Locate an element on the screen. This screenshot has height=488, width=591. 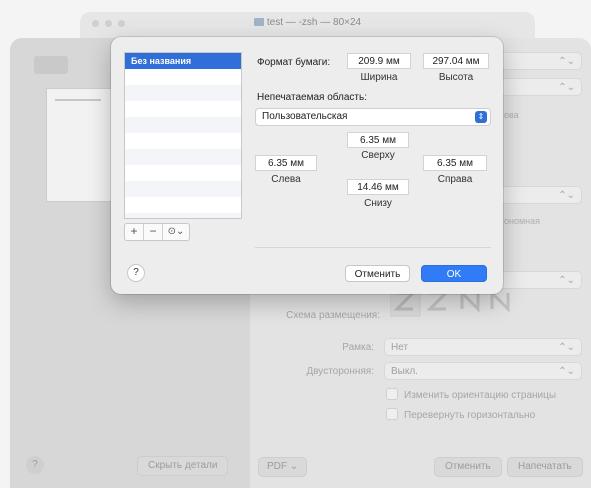
border-label: Рамка: is located at coordinates (358, 347).